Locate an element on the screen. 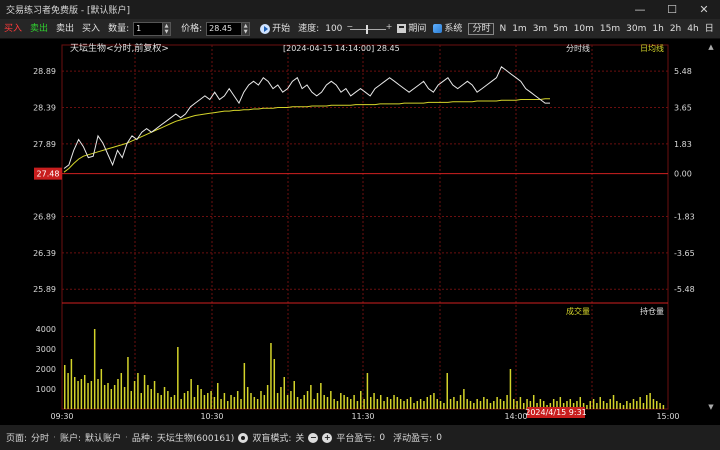  account-label: 账户: is located at coordinates (70, 439).